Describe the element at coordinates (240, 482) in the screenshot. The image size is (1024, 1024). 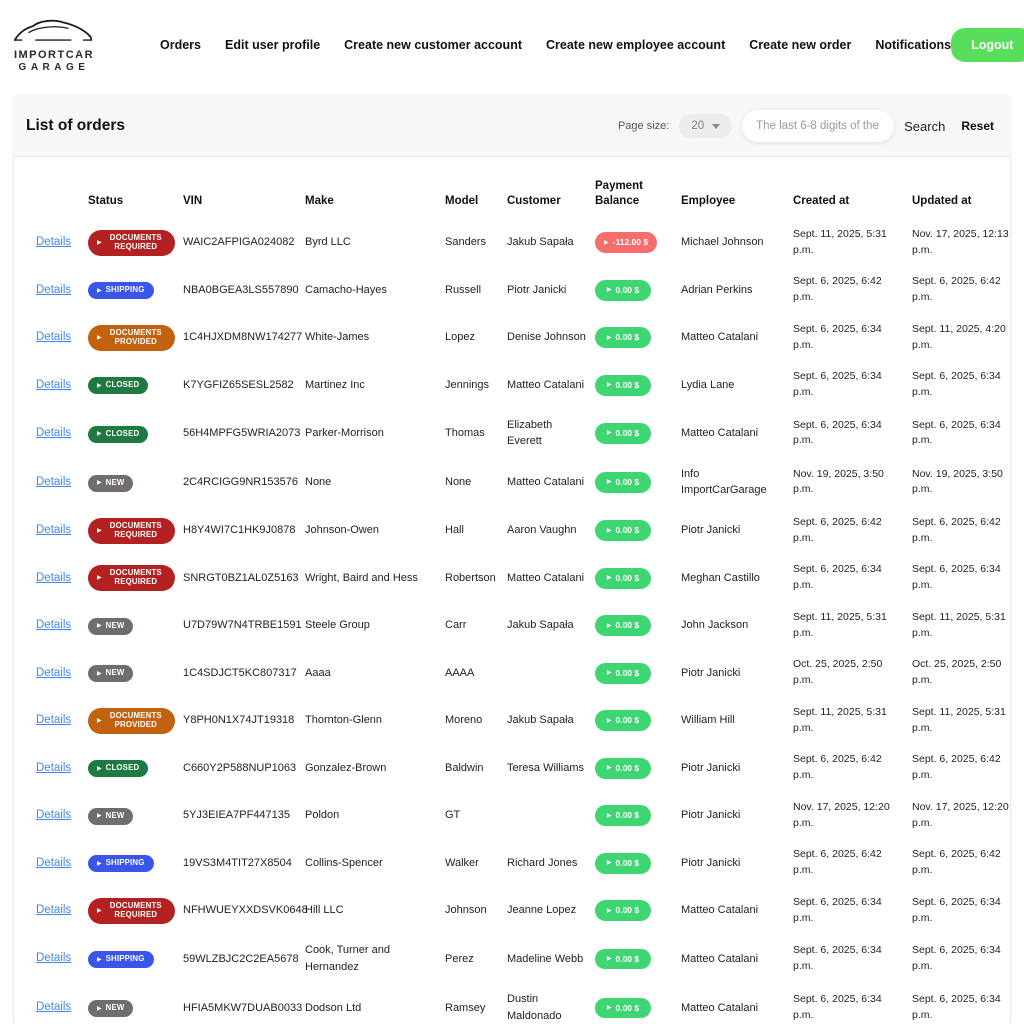
I see `vin-cell: 2C4RCIGG9NR153576` at that location.